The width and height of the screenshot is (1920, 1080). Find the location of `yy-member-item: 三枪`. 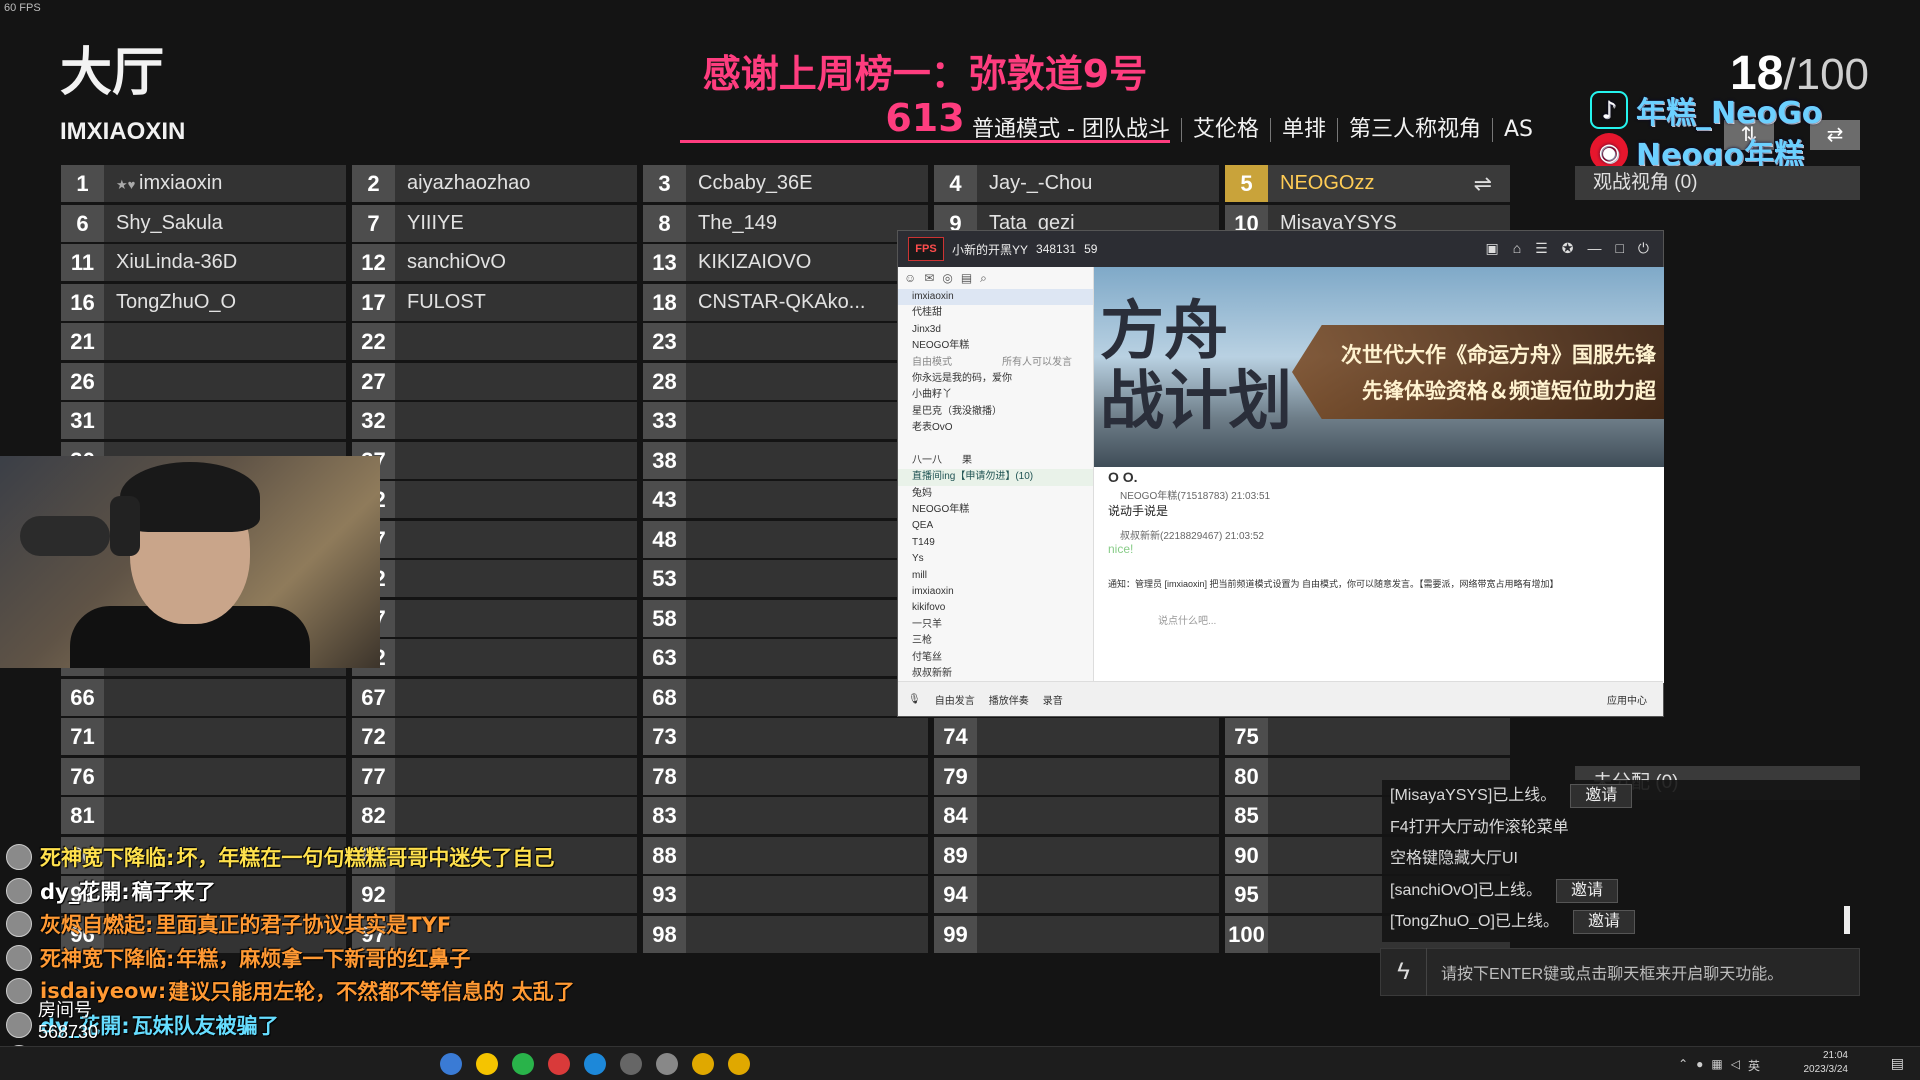

yy-member-item: 三枪 is located at coordinates (995, 641).